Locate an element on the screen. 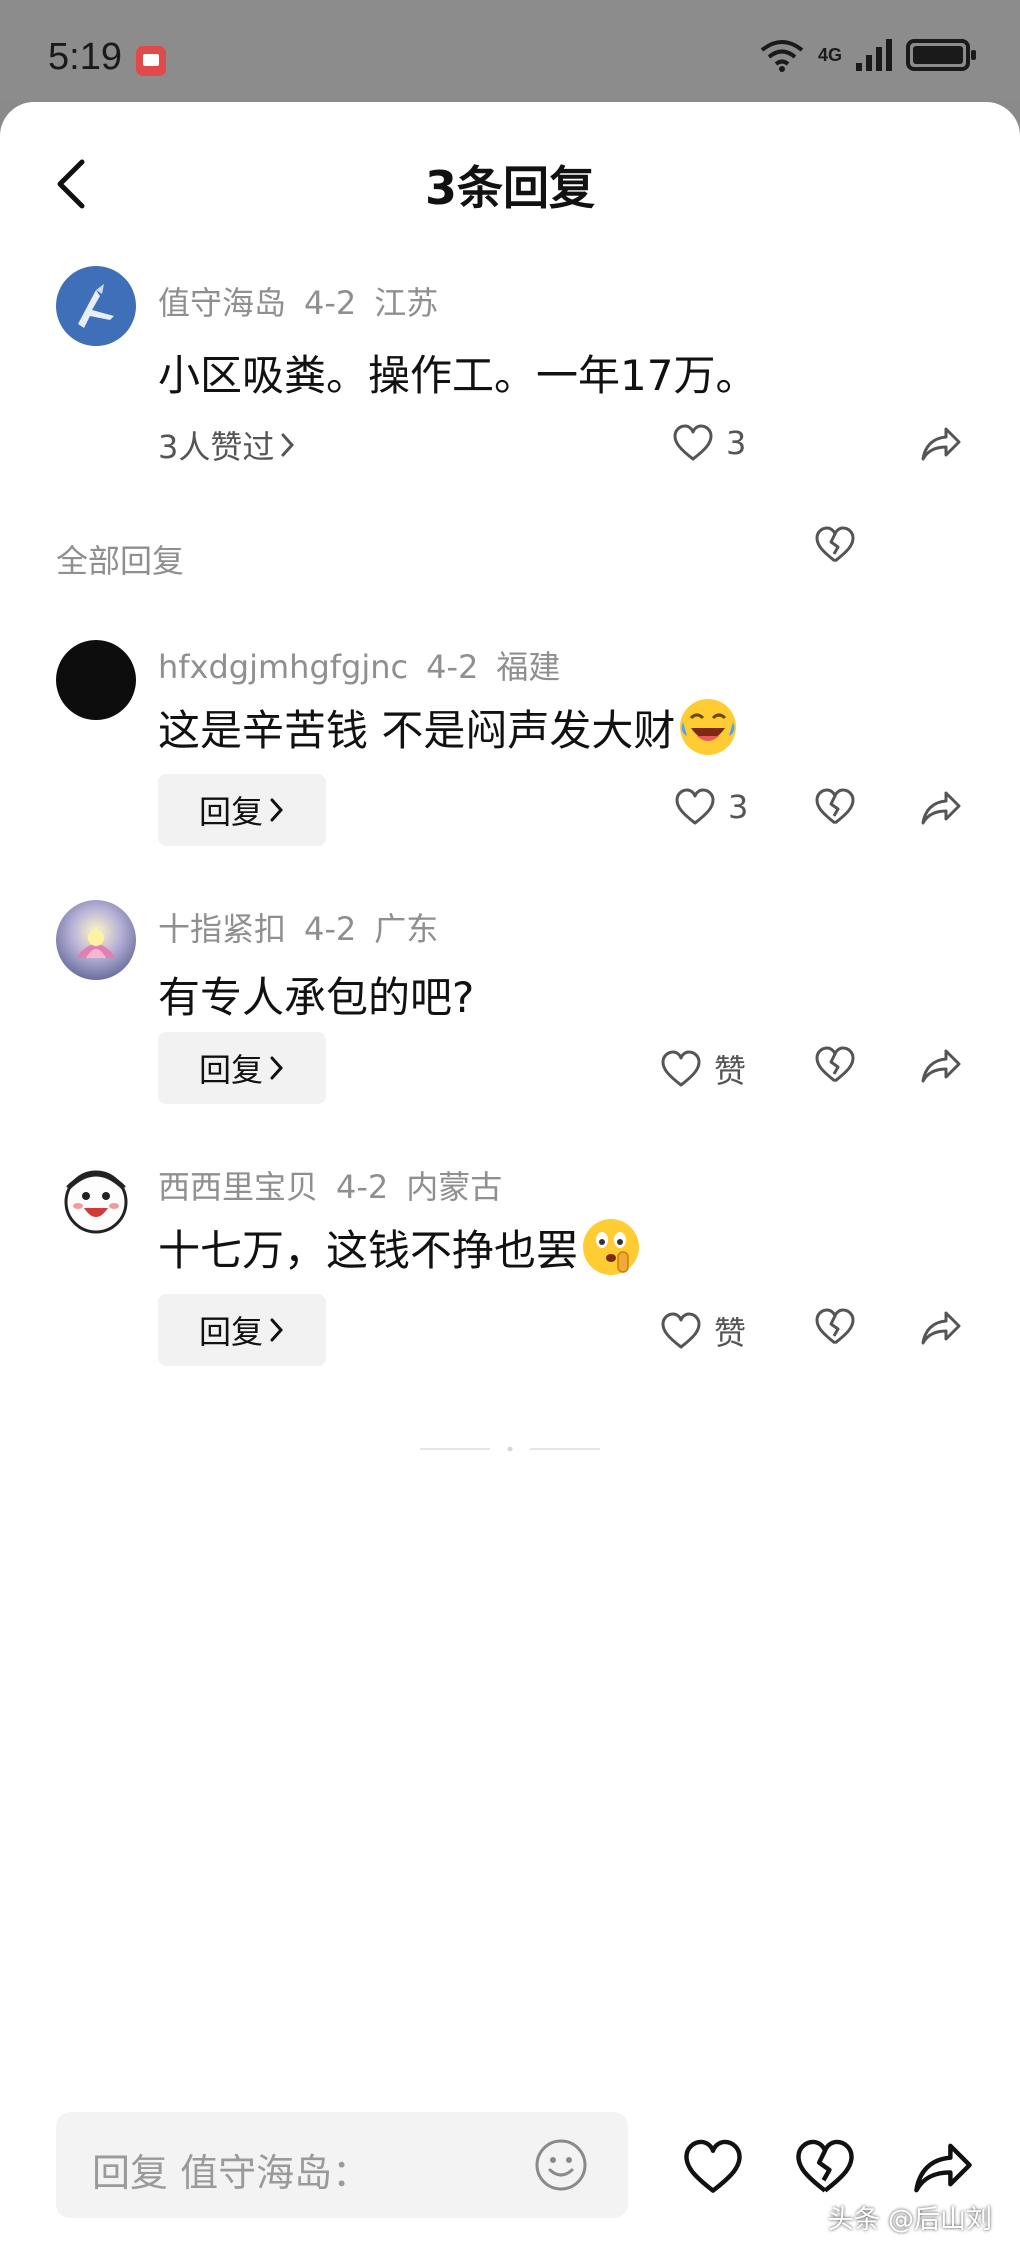 The width and height of the screenshot is (1020, 2250). comment-text-body: 这是辛苦钱 不是闷声发大财 is located at coordinates (417, 730).